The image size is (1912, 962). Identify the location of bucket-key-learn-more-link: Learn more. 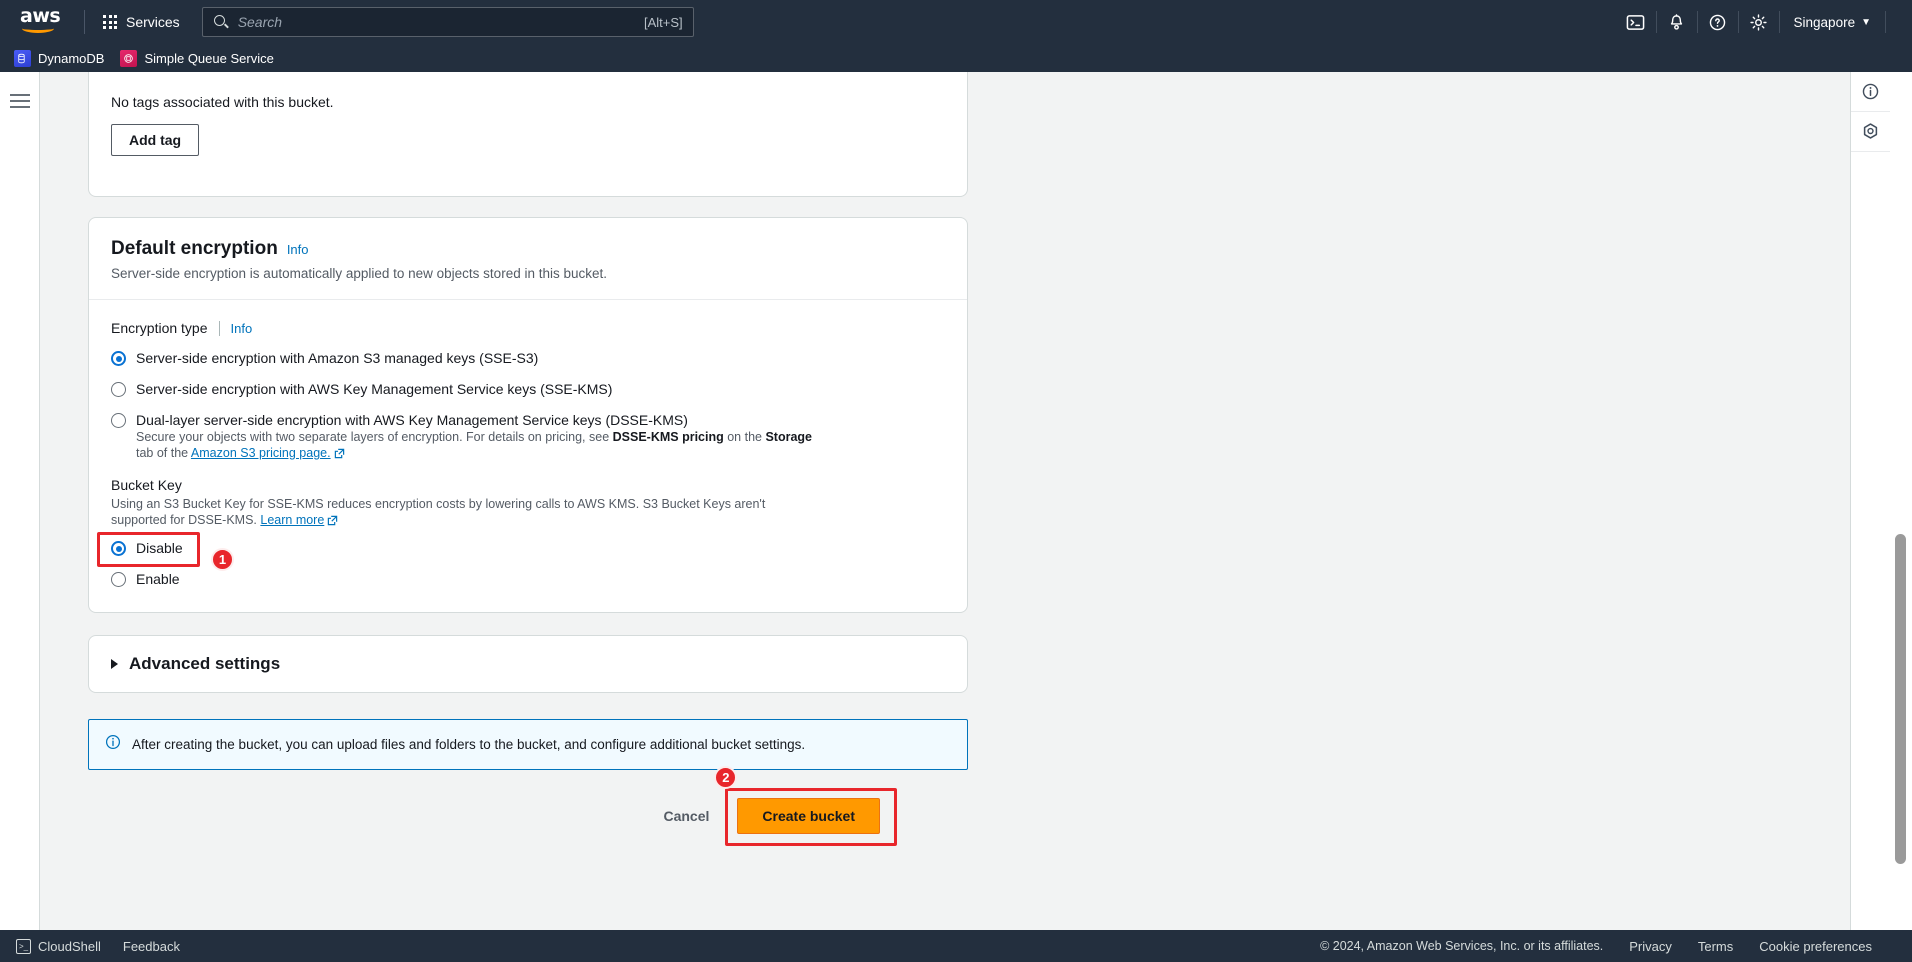
(292, 520).